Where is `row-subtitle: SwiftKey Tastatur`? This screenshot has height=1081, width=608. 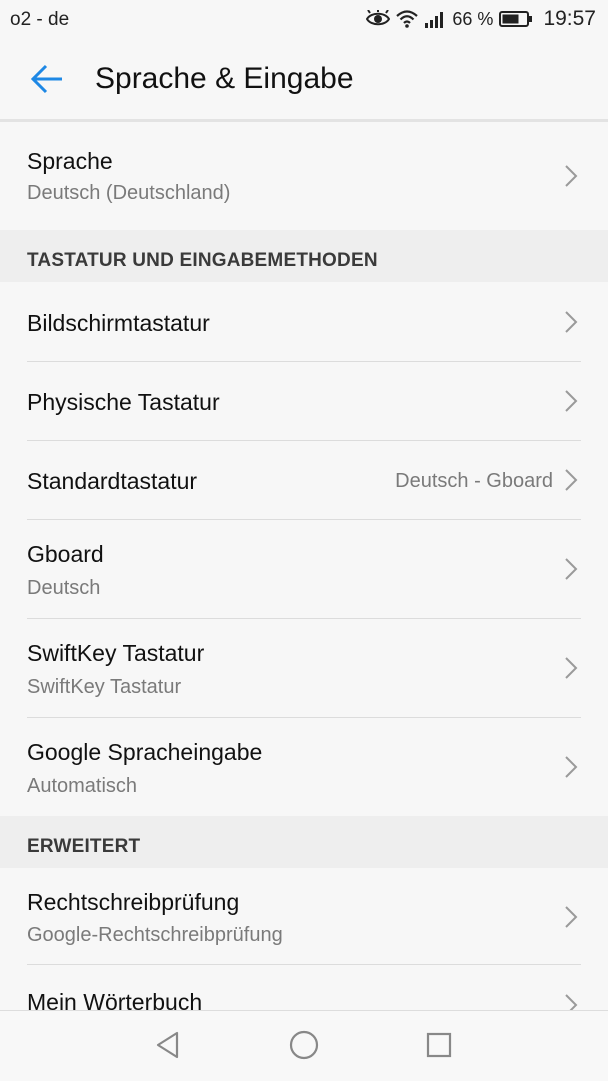 row-subtitle: SwiftKey Tastatur is located at coordinates (104, 687).